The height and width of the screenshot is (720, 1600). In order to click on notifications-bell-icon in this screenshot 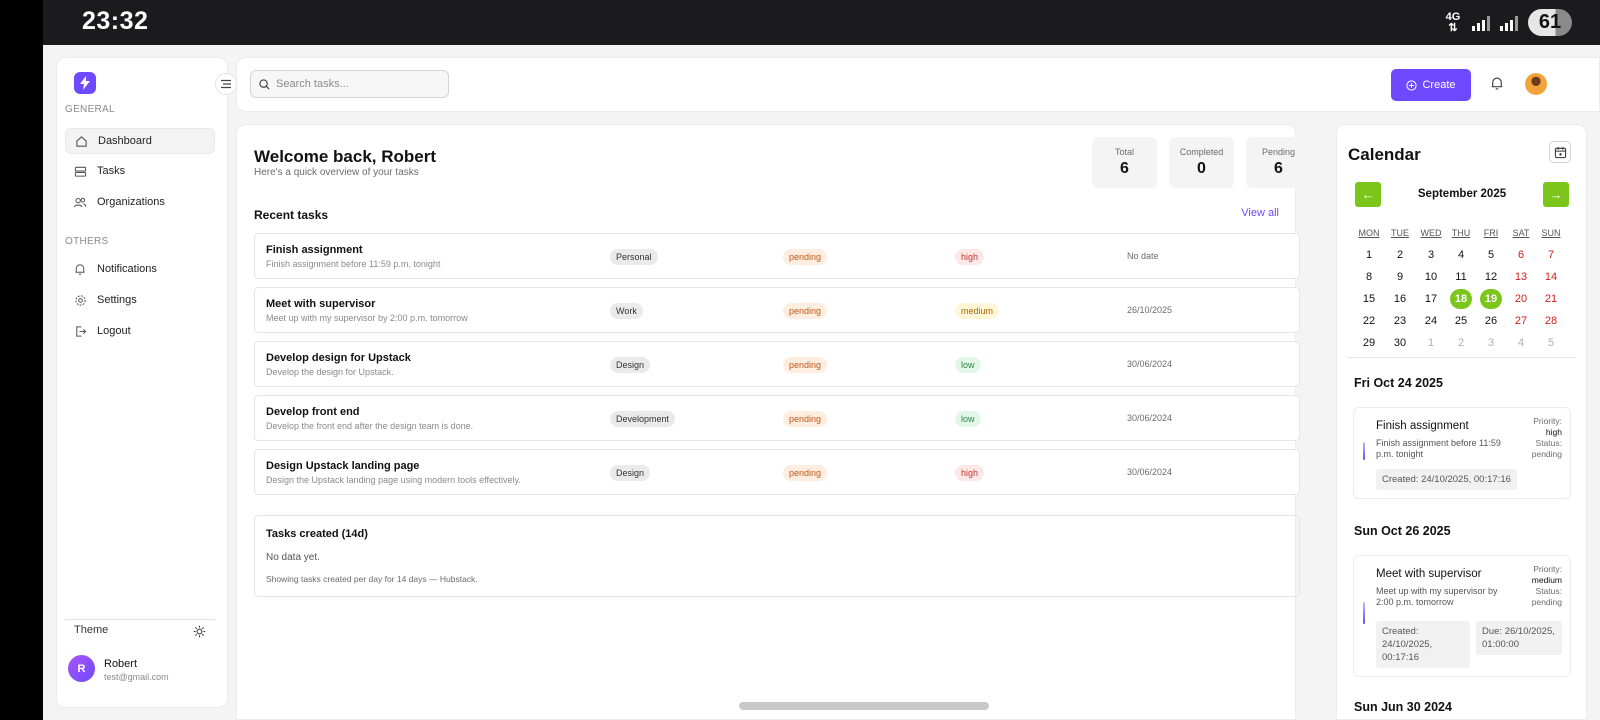, I will do `click(1498, 84)`.